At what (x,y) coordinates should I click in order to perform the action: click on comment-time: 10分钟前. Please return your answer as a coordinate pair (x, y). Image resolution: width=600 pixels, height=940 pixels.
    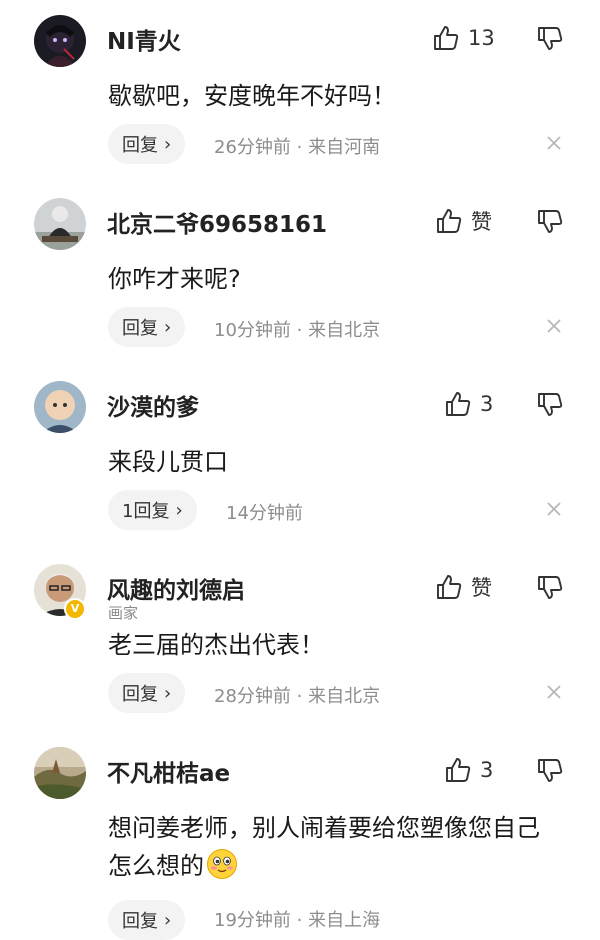
    Looking at the image, I should click on (252, 330).